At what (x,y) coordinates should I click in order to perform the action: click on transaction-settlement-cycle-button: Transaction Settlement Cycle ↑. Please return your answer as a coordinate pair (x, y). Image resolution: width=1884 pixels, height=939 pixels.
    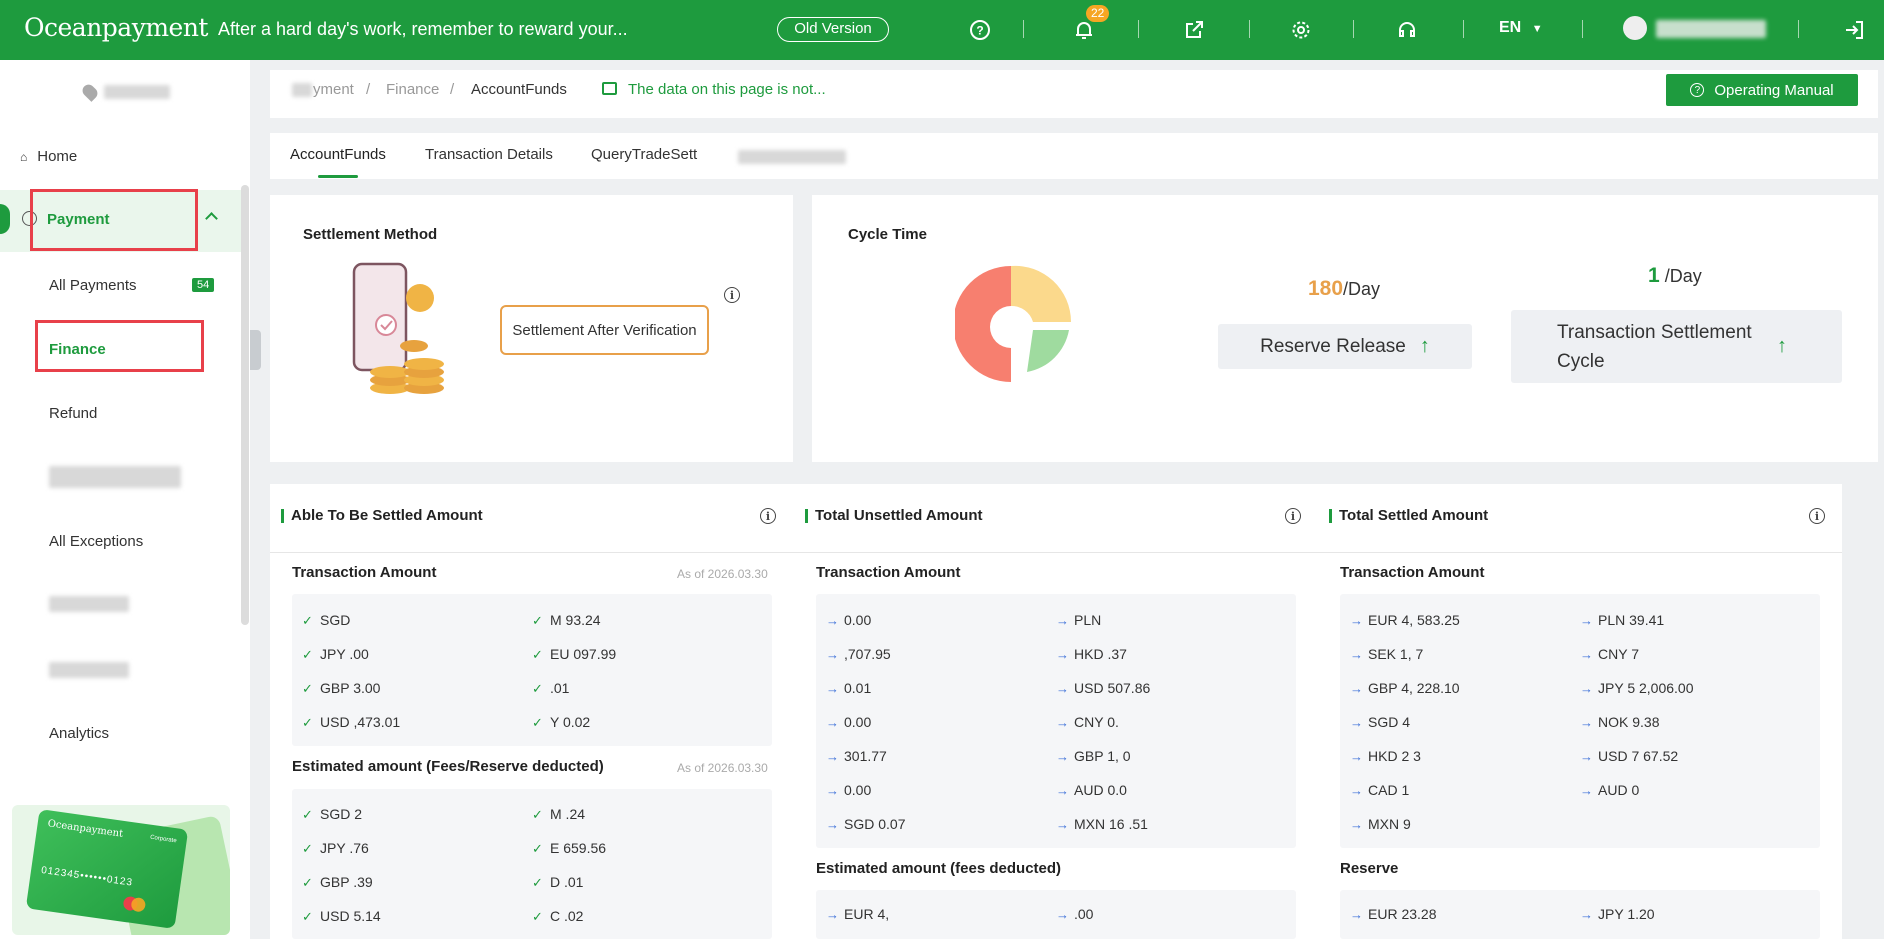
    Looking at the image, I should click on (1676, 346).